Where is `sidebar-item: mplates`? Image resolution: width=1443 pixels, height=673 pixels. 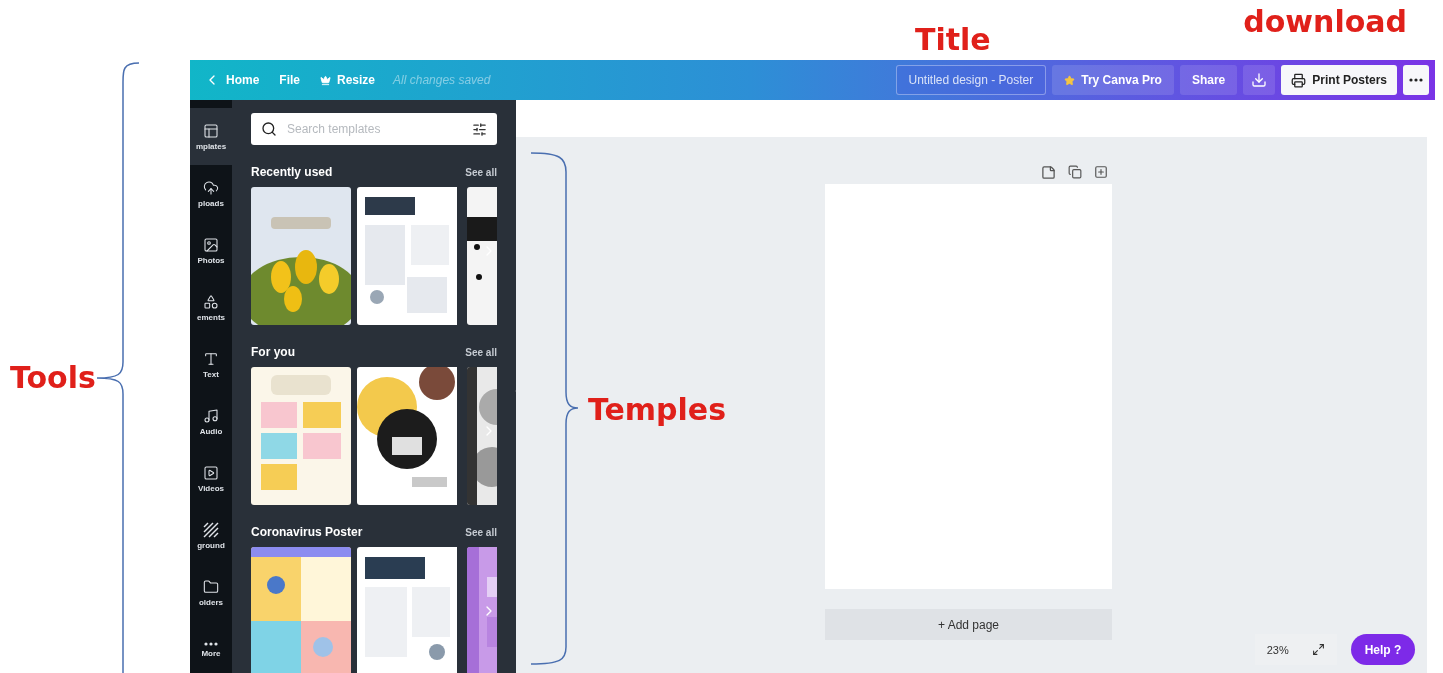 sidebar-item: mplates is located at coordinates (211, 136).